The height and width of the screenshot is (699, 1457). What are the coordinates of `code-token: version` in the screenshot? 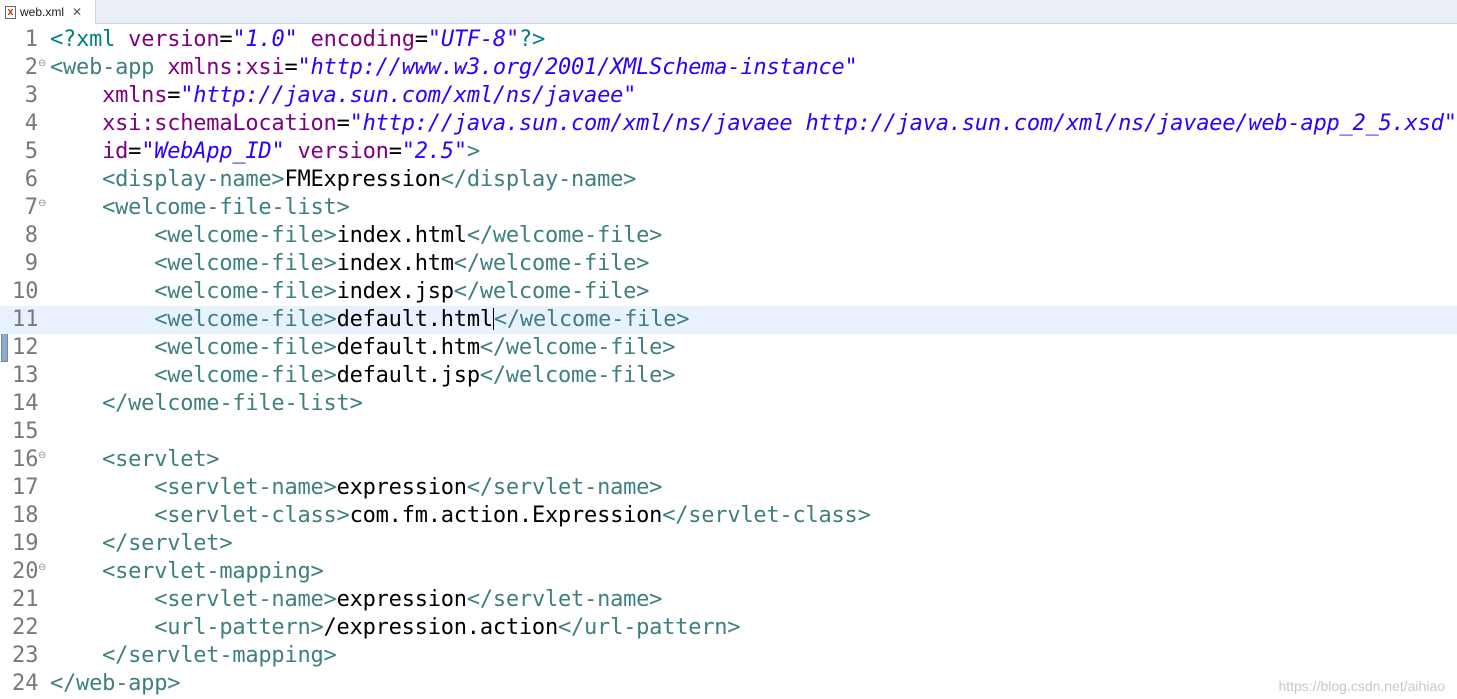 It's located at (174, 39).